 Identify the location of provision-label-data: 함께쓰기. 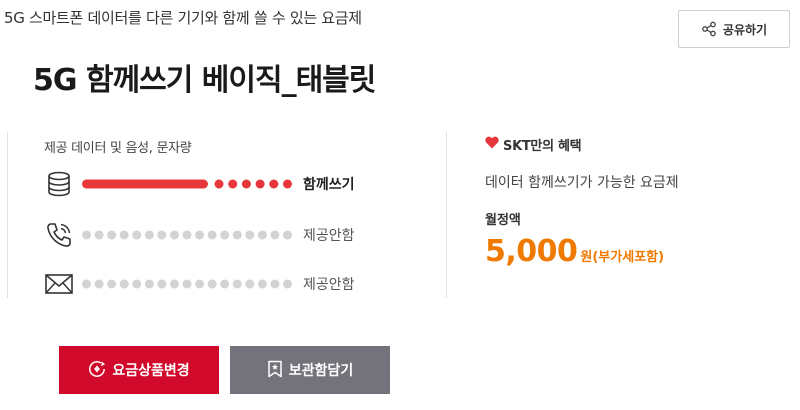
(329, 185).